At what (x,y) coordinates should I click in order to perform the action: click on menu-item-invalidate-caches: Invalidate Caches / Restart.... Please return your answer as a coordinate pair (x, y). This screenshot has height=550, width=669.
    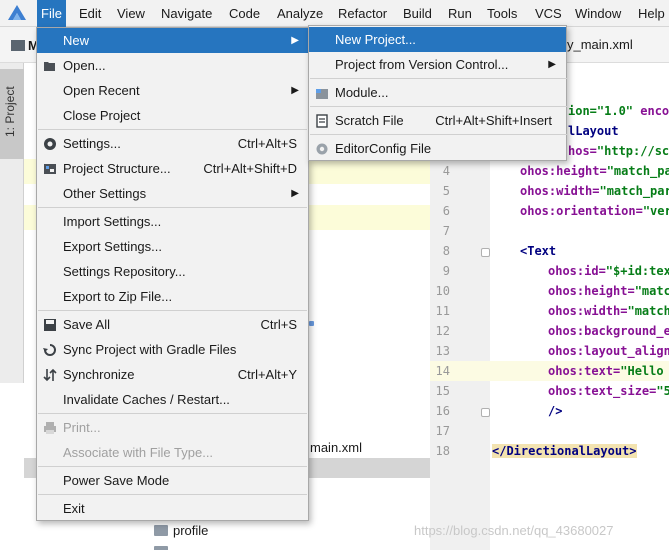
    Looking at the image, I should click on (172, 399).